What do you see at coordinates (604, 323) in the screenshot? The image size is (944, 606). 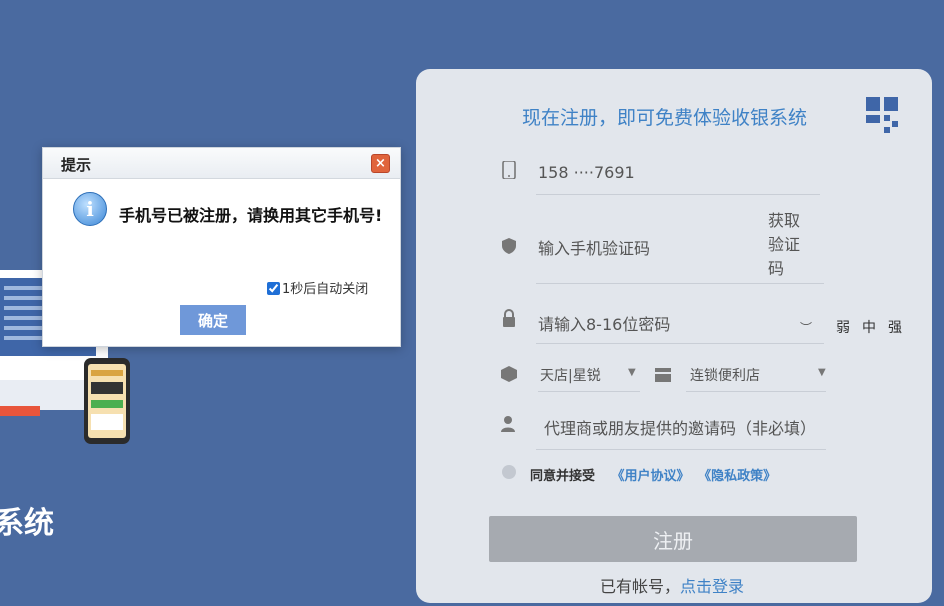 I see `password-input: 请输入8-16位密码` at bounding box center [604, 323].